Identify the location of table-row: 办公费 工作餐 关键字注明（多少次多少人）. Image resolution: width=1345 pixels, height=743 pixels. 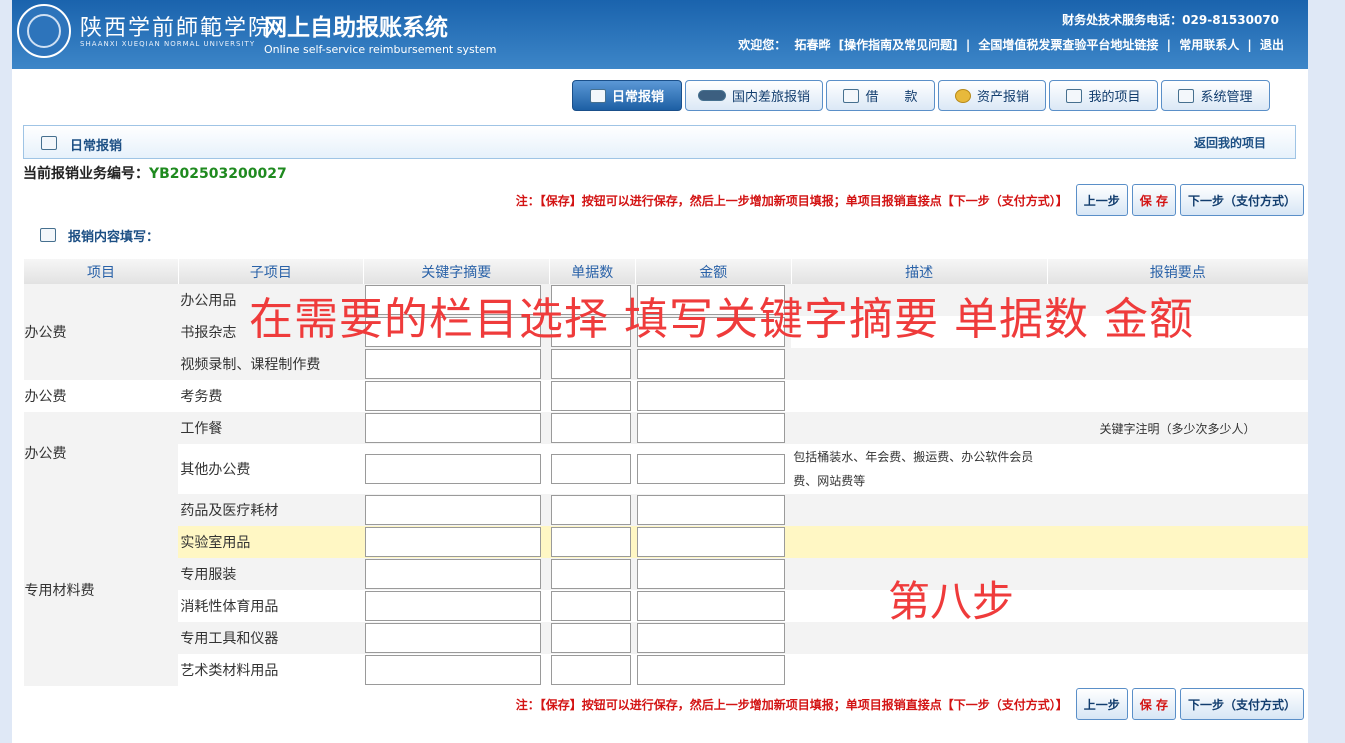
(665, 453).